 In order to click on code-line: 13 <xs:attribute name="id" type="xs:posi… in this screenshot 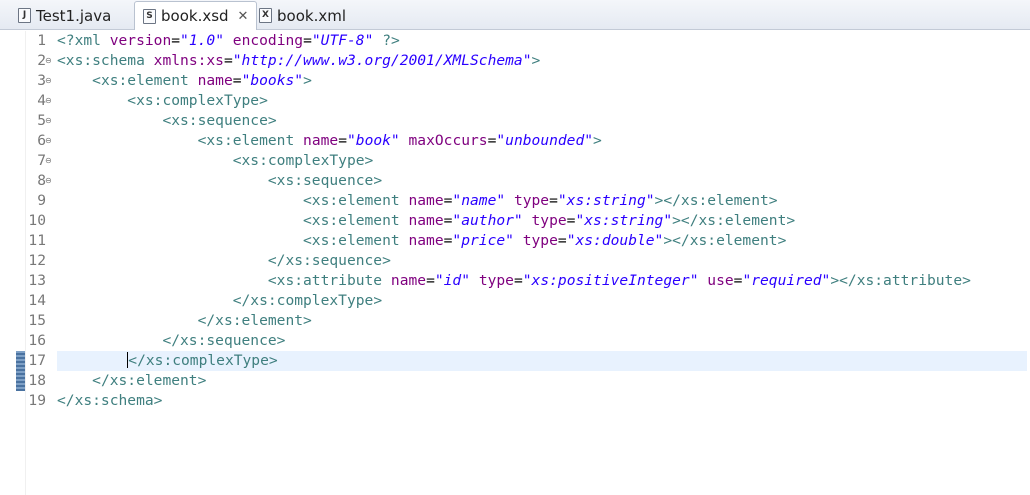, I will do `click(515, 281)`.